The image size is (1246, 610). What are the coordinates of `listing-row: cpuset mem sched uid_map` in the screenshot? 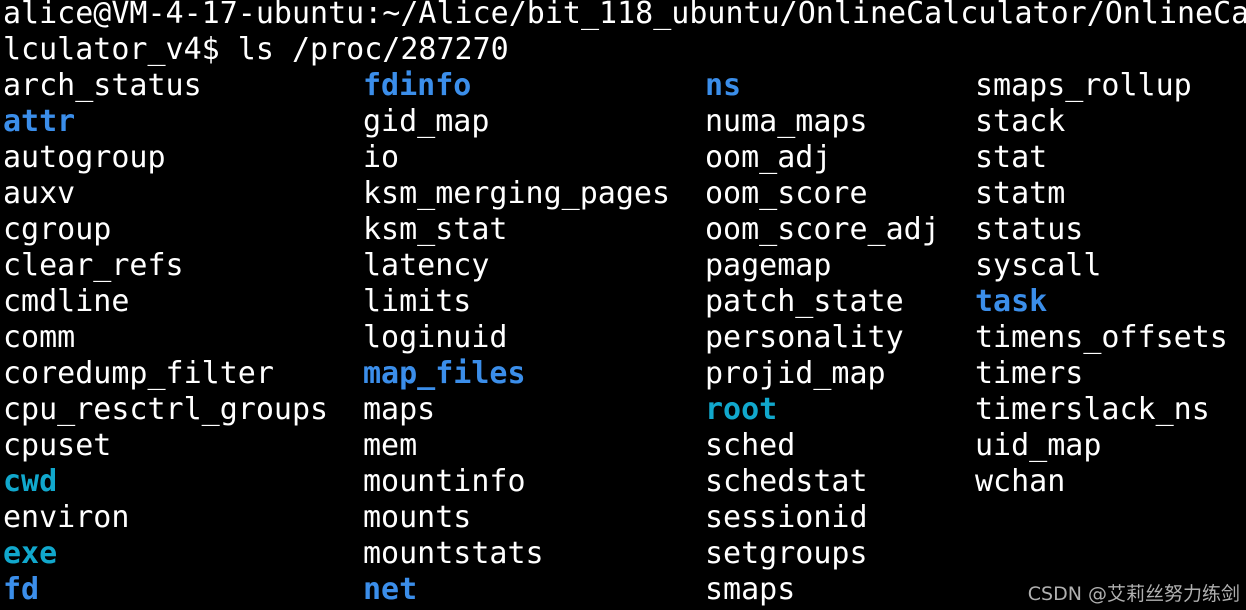 It's located at (624, 446).